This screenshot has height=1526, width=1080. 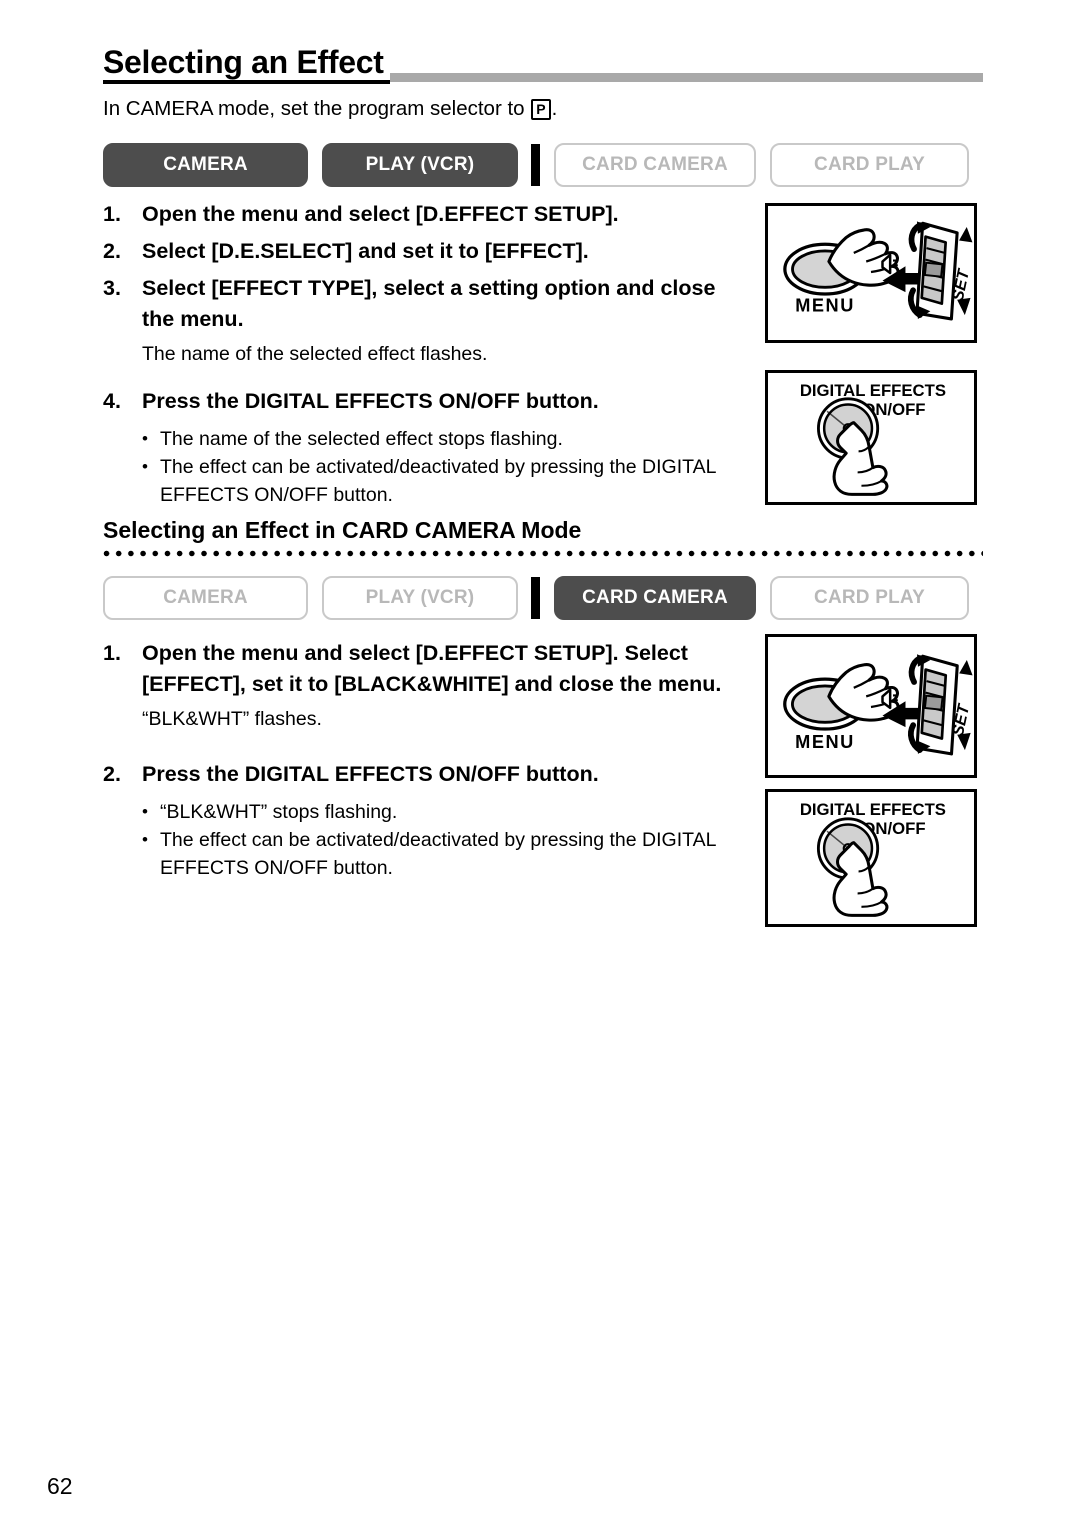 I want to click on section-two-heading-area: Selecting an Effect in CARD CAMERA Mode, so click(x=543, y=536).